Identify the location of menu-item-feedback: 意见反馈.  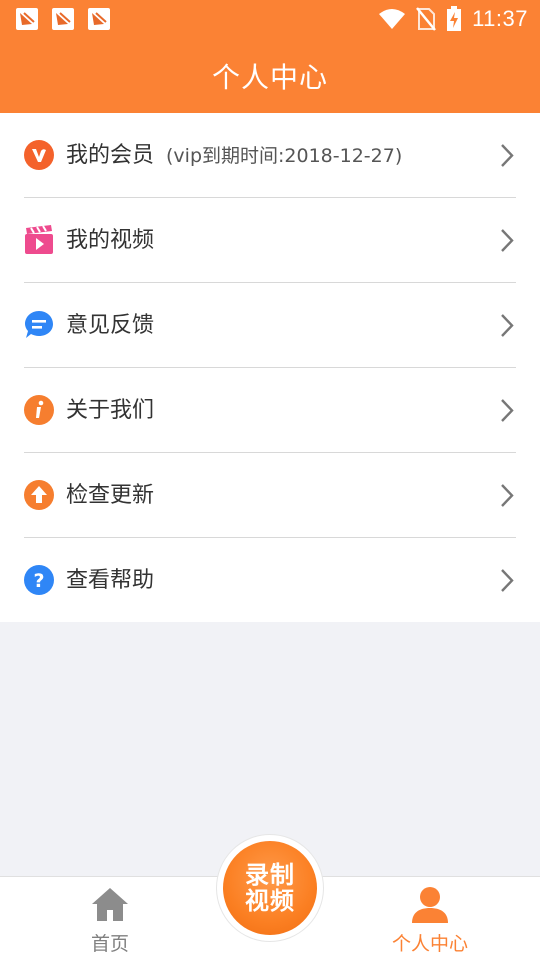
(270, 325).